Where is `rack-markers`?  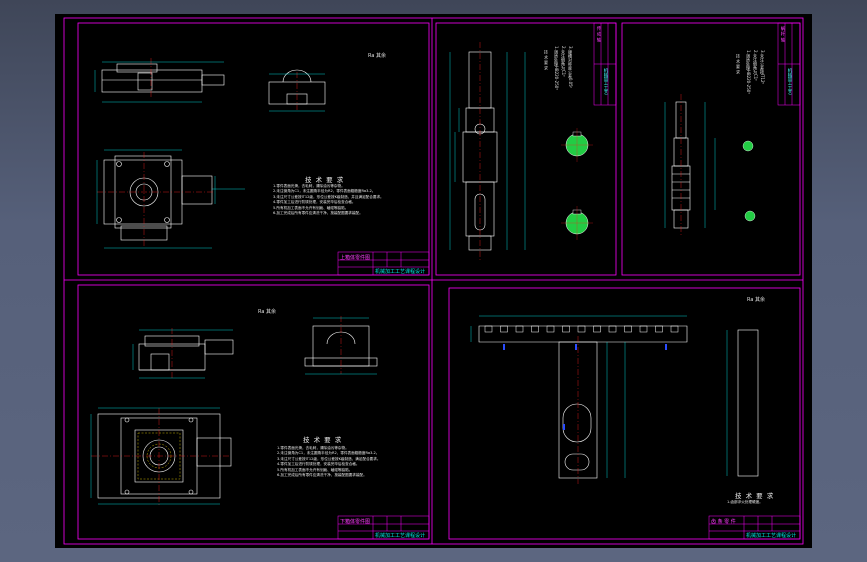
rack-markers is located at coordinates (585, 387).